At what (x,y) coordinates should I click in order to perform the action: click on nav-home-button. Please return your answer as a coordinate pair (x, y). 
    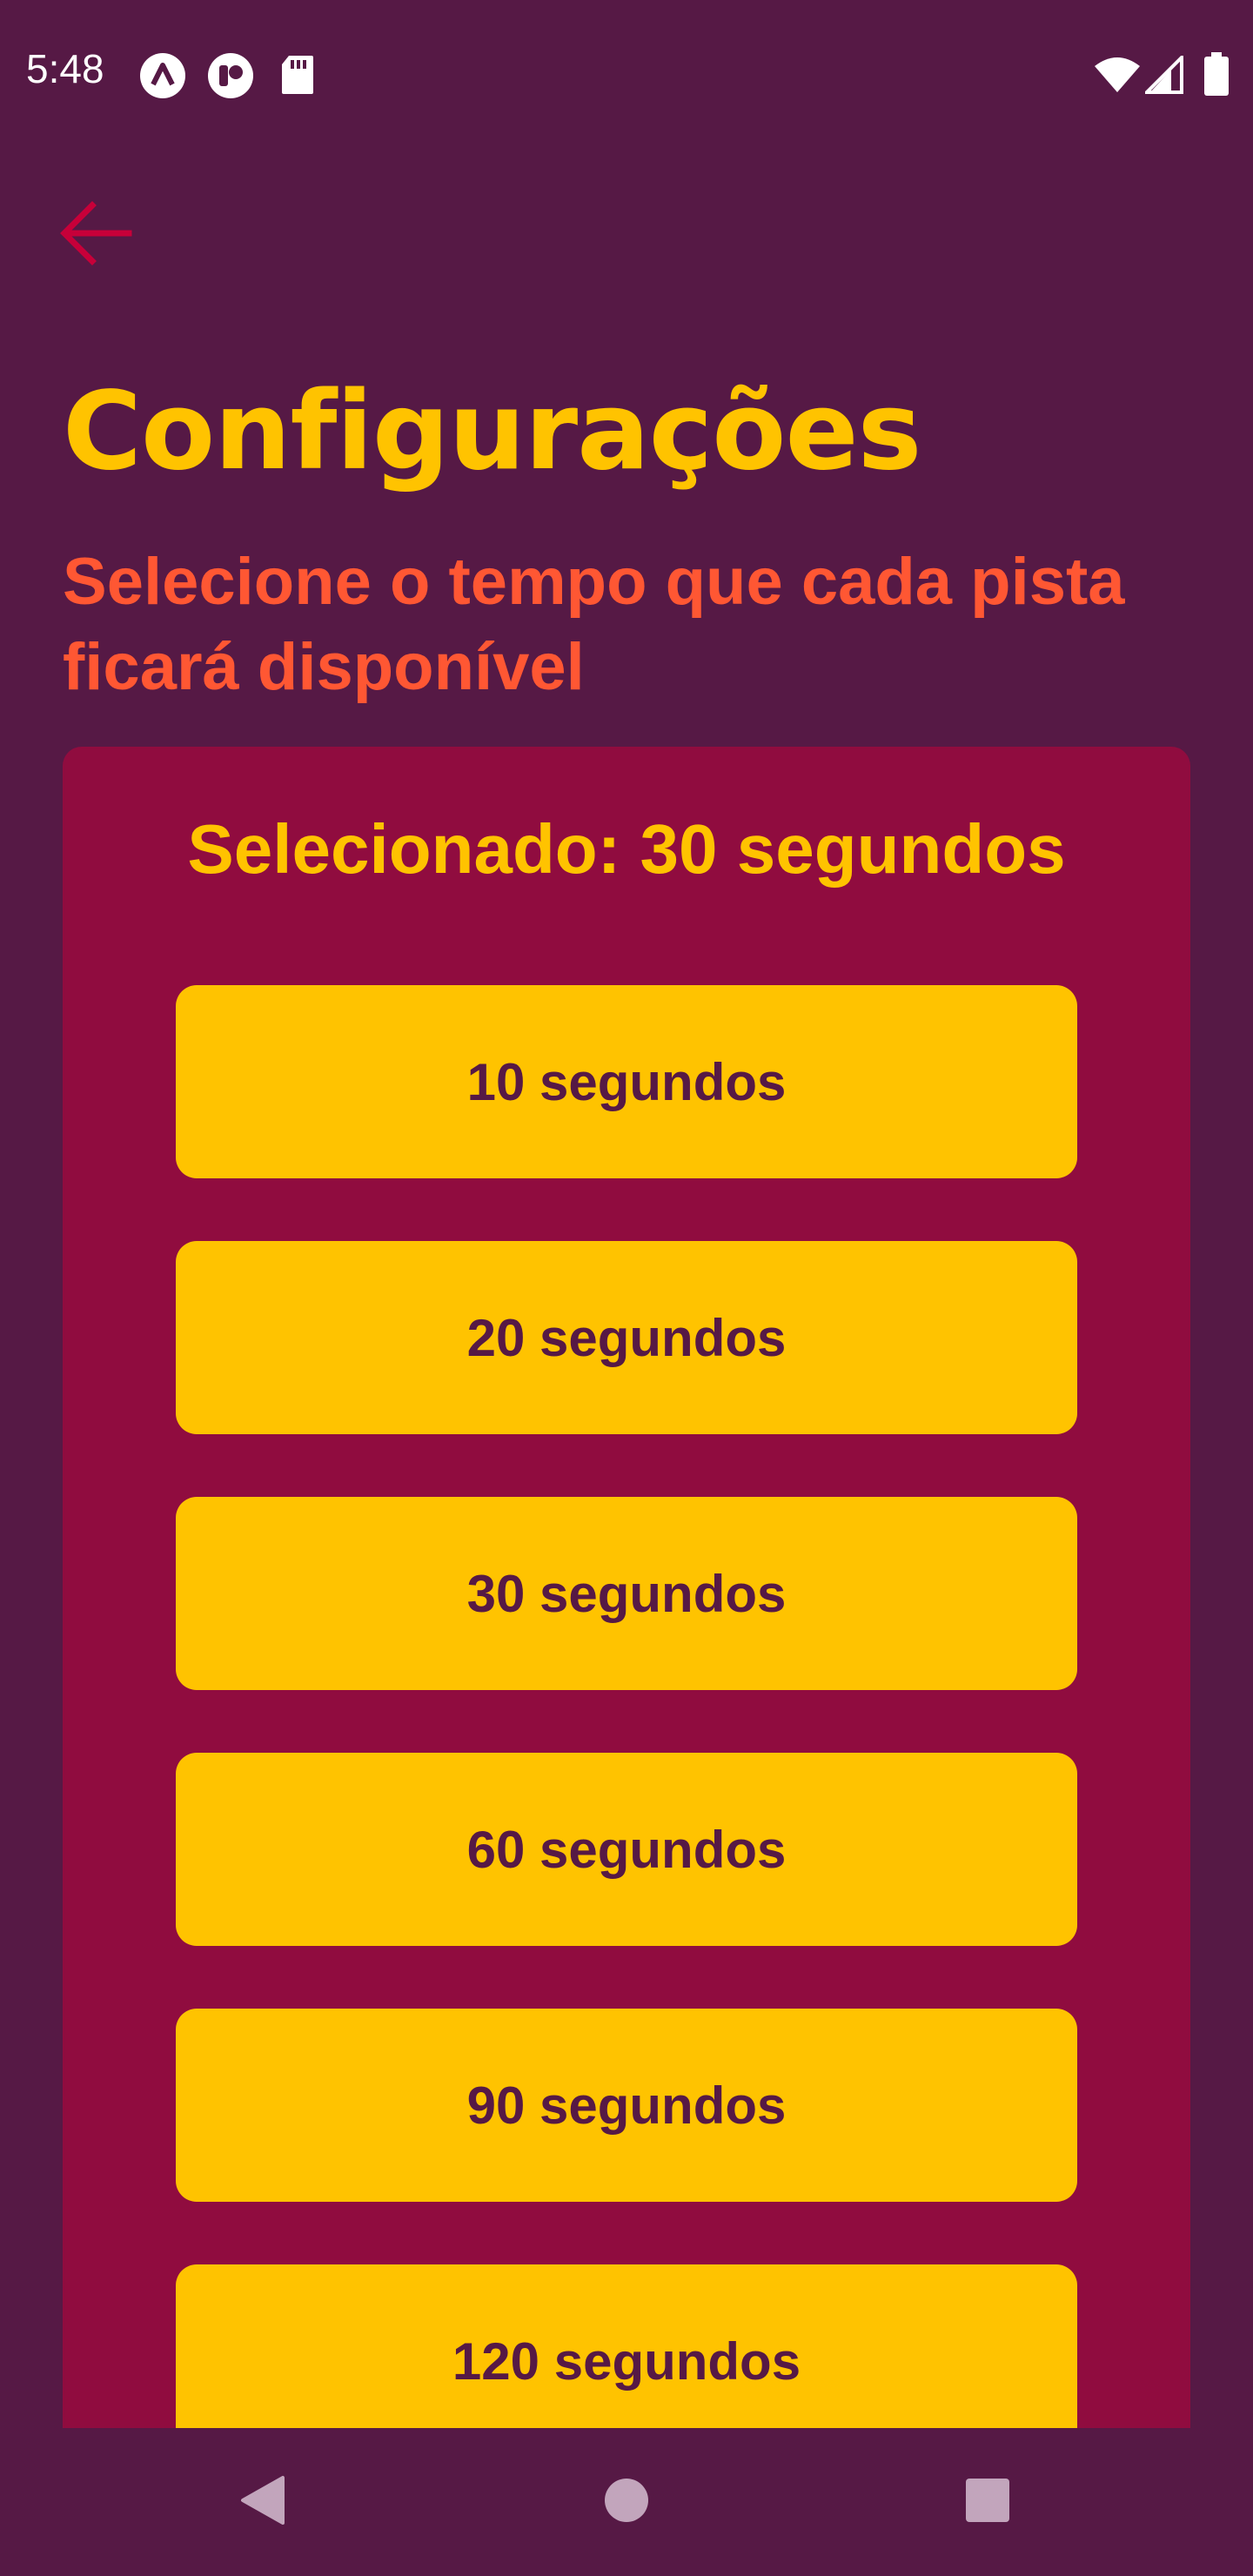
    Looking at the image, I should click on (626, 2502).